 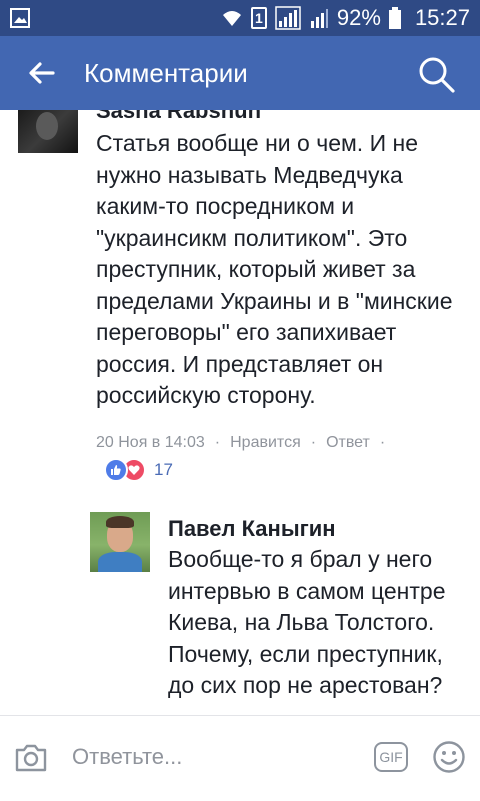 I want to click on reply-composer: GIF, so click(x=240, y=758).